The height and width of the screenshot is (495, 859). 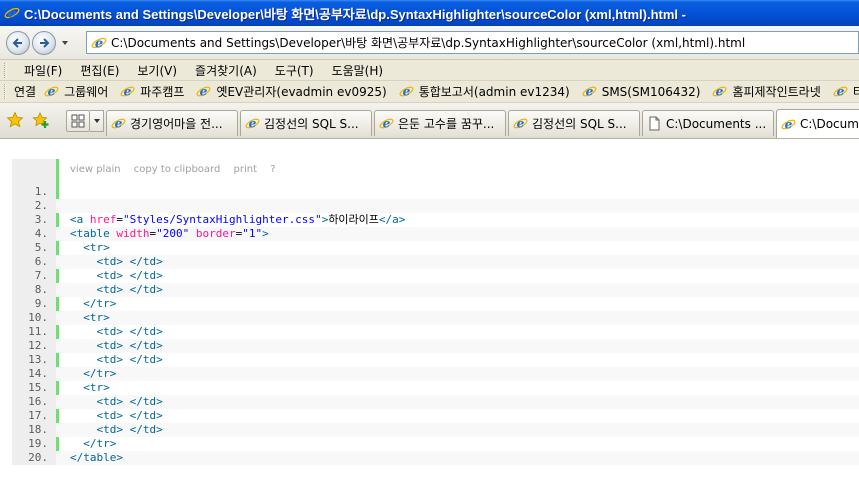 What do you see at coordinates (272, 169) in the screenshot?
I see `help-link: ?` at bounding box center [272, 169].